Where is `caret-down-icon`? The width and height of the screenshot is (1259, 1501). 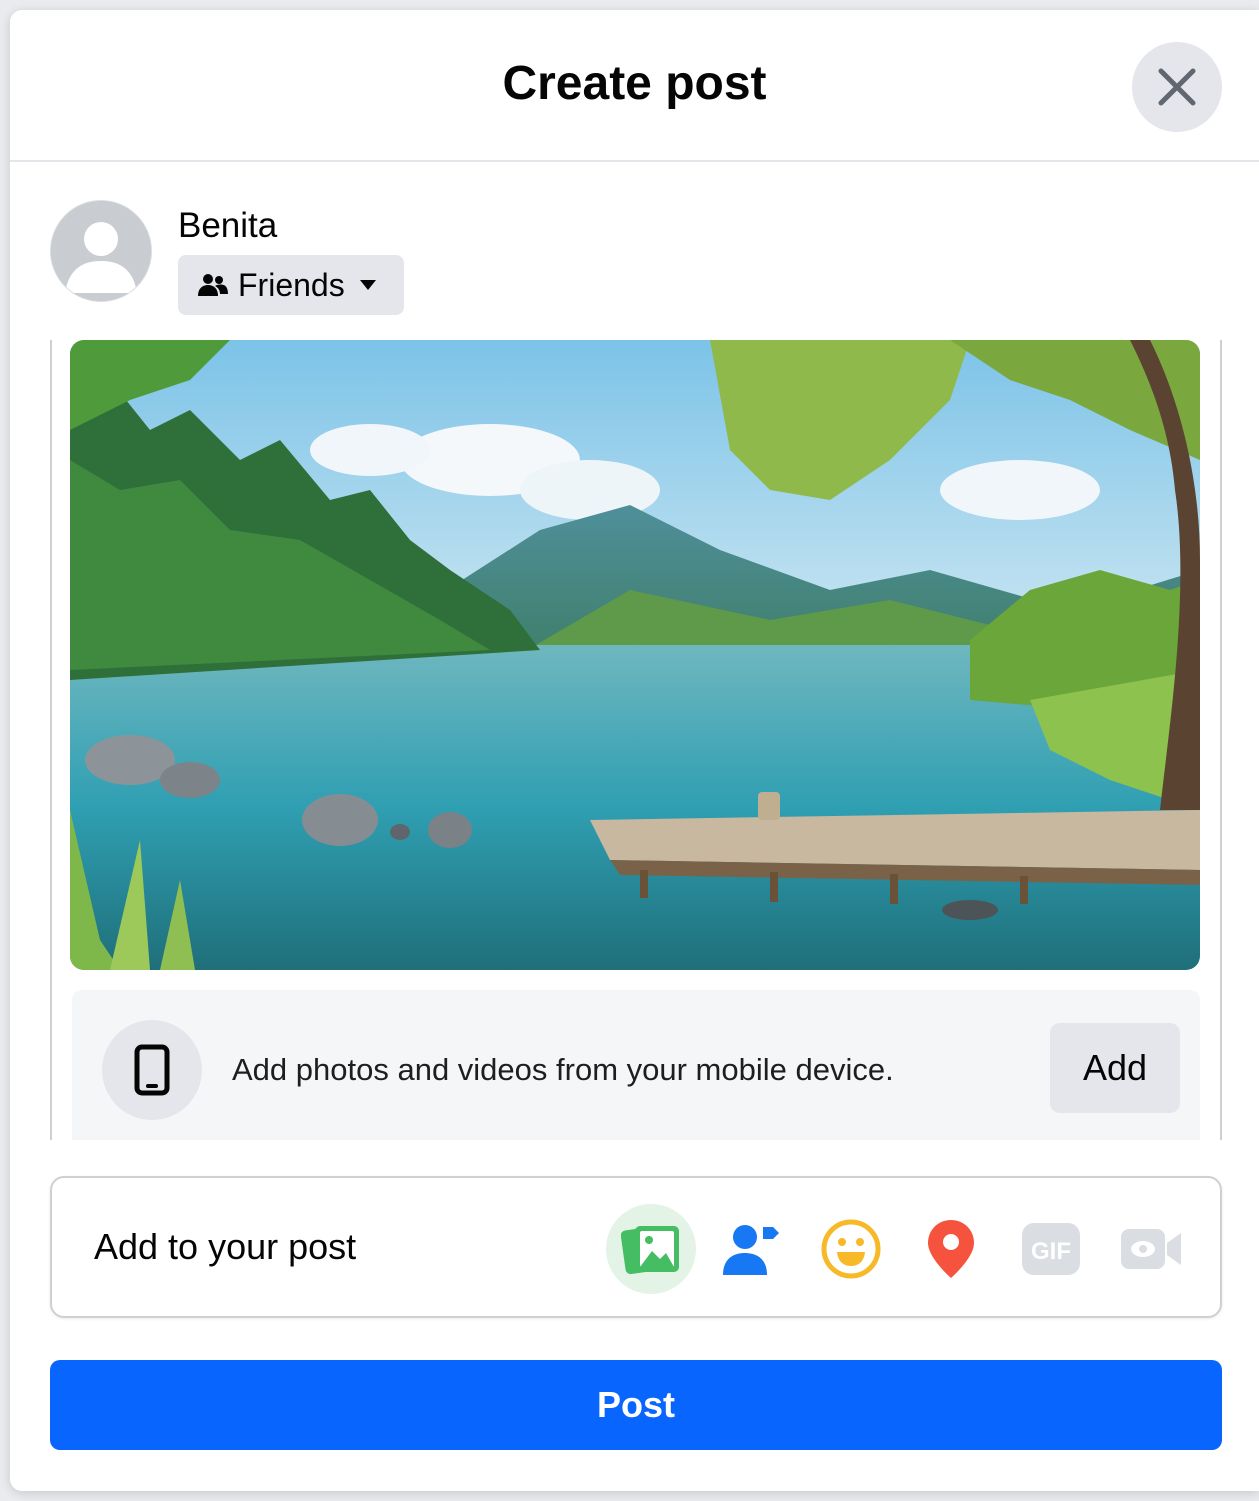 caret-down-icon is located at coordinates (367, 285).